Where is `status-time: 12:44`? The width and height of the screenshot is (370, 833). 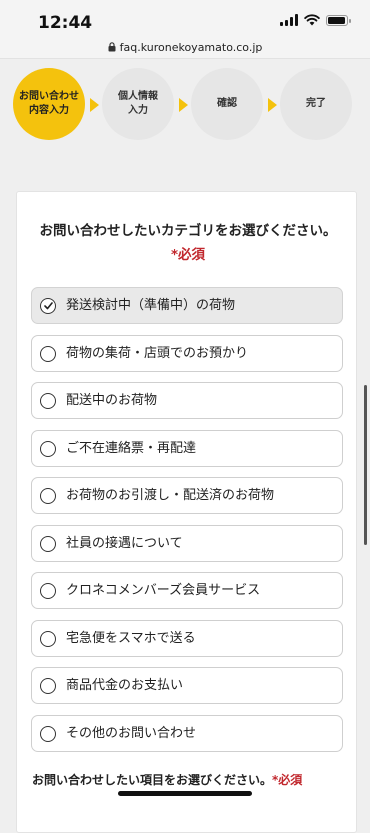 status-time: 12:44 is located at coordinates (65, 23).